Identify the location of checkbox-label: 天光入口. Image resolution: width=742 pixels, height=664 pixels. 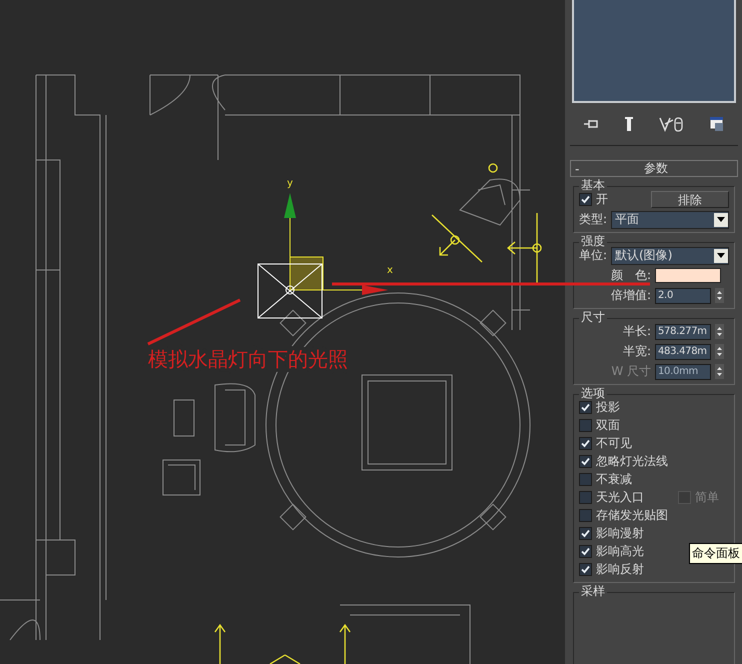
(620, 497).